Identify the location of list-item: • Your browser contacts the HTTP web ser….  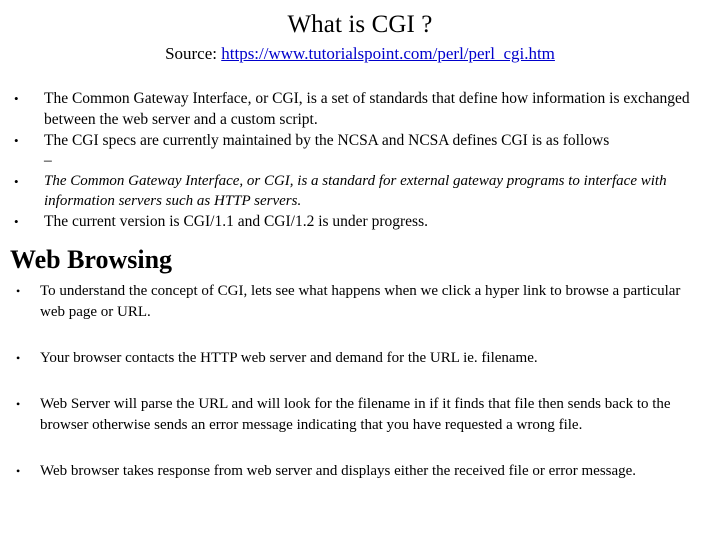
(360, 358).